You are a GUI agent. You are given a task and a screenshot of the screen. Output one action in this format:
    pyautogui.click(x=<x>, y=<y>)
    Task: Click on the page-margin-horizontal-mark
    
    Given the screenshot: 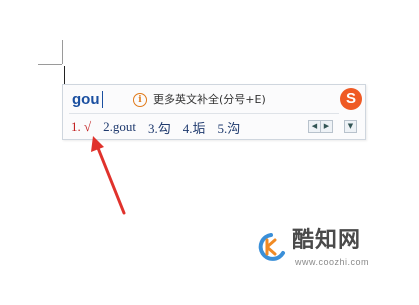 What is the action you would take?
    pyautogui.click(x=50, y=64)
    